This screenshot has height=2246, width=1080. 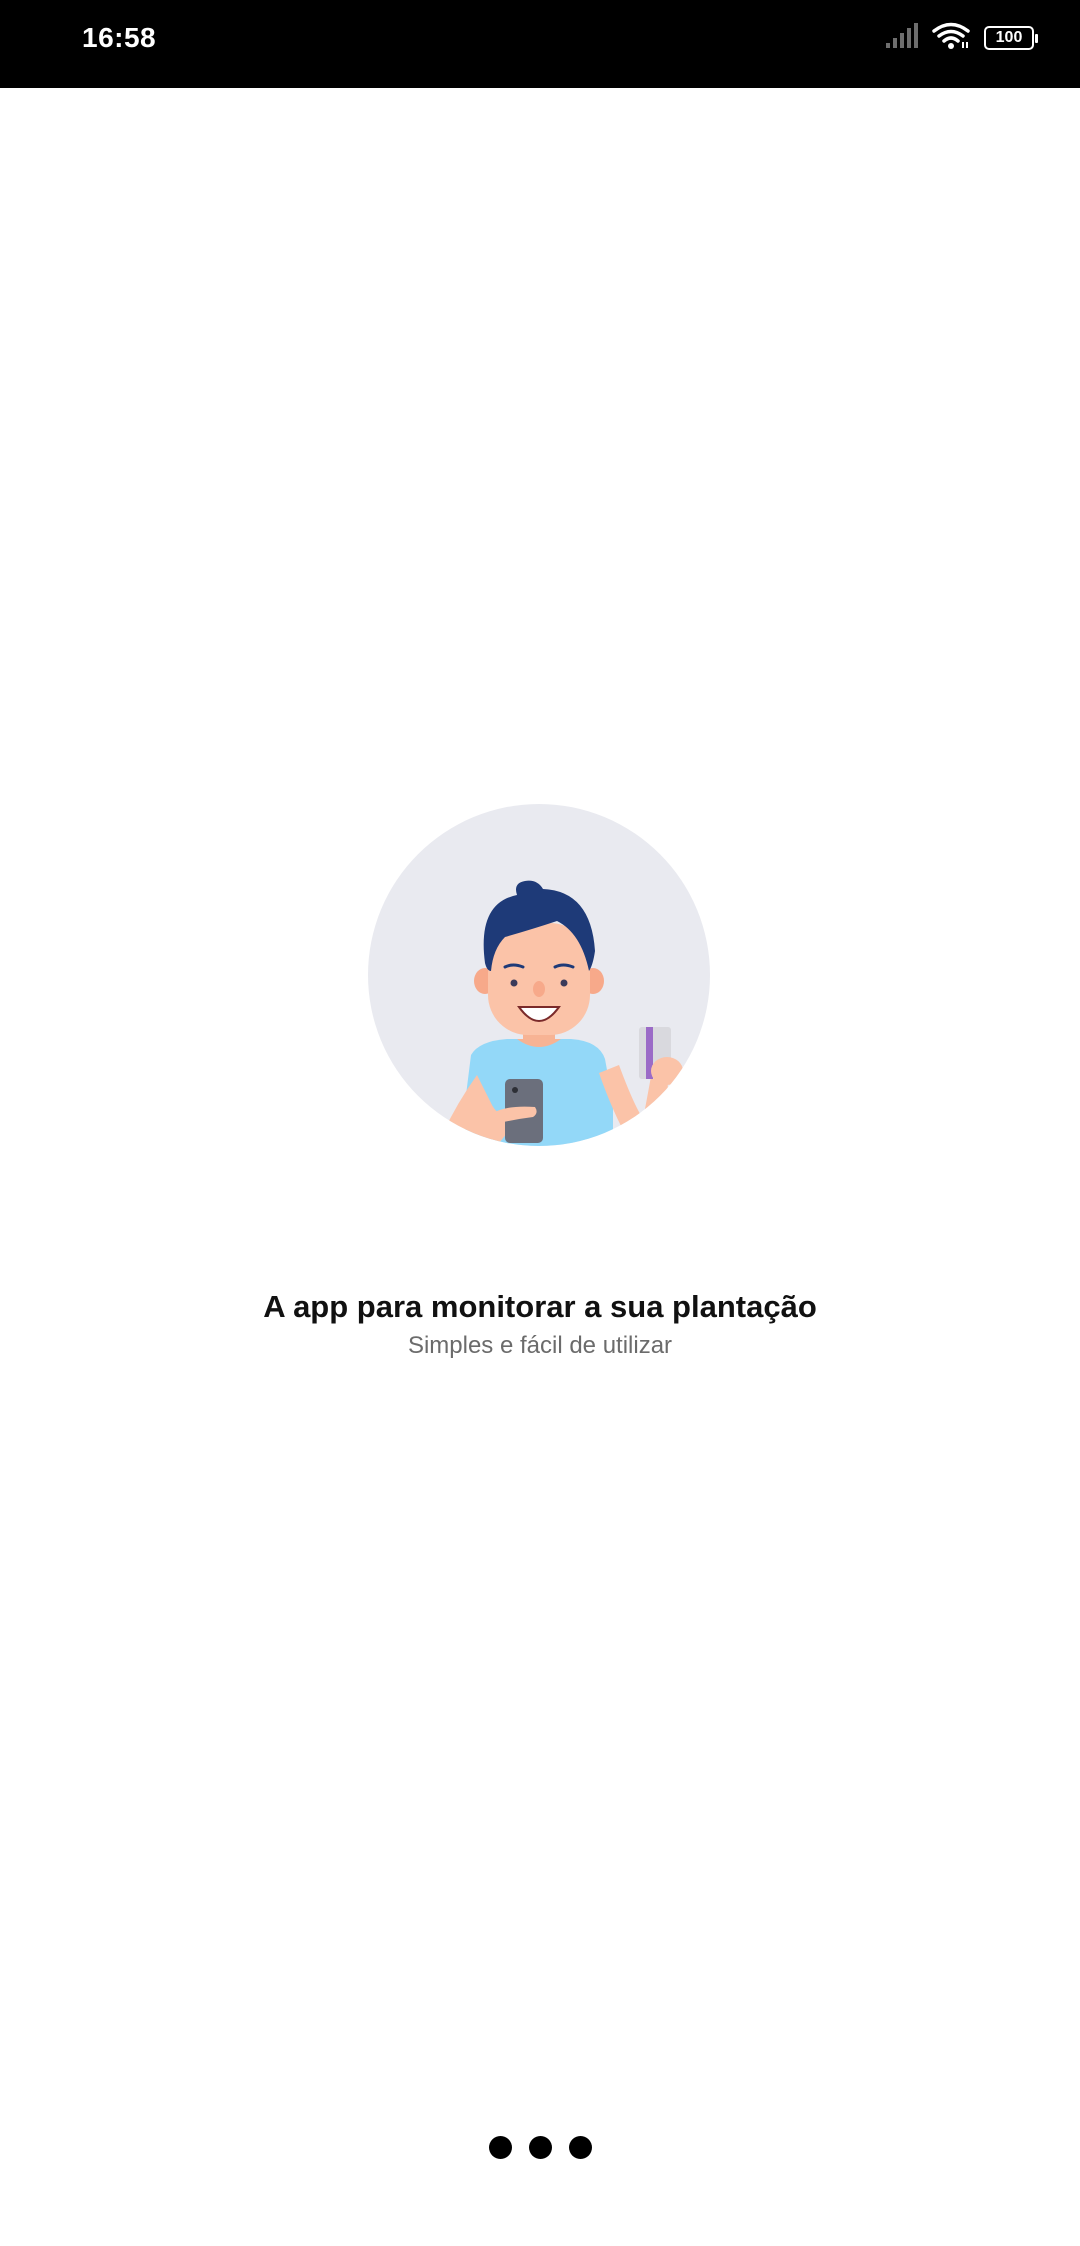 I want to click on status-icons: 100, so click(x=961, y=38).